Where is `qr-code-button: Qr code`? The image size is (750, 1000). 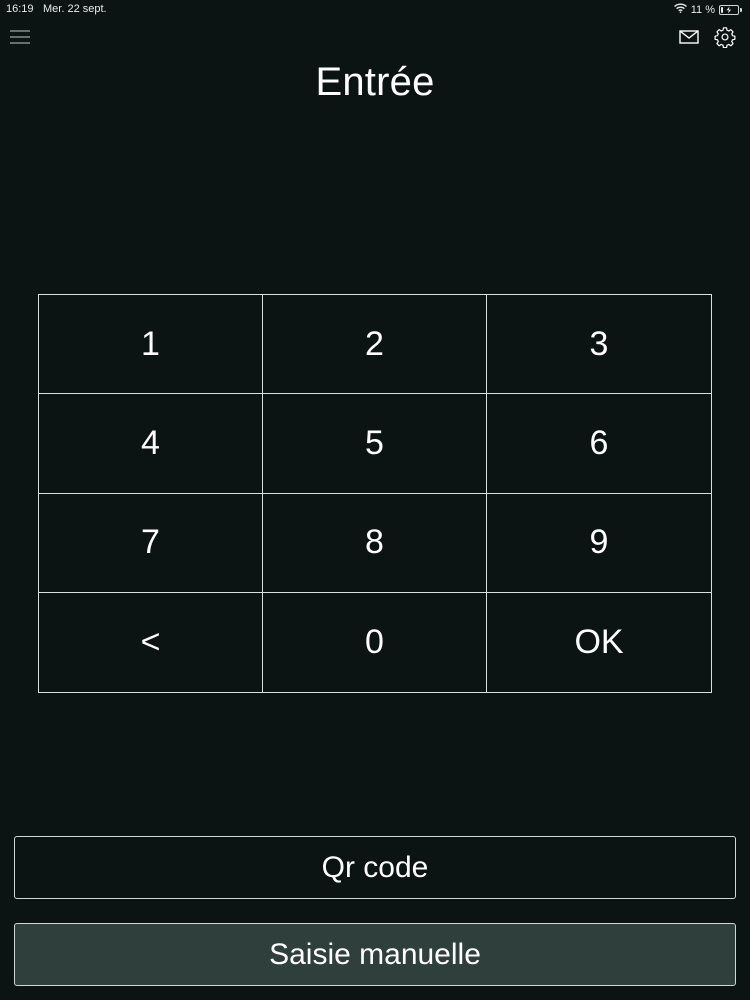
qr-code-button: Qr code is located at coordinates (375, 867).